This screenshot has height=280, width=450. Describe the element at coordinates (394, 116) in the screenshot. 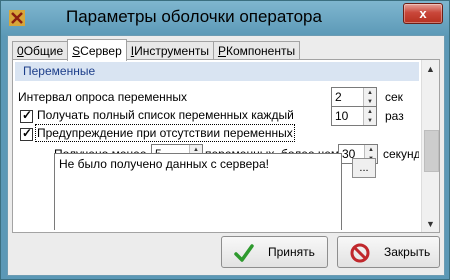

I see `full-list-unit: раз` at that location.